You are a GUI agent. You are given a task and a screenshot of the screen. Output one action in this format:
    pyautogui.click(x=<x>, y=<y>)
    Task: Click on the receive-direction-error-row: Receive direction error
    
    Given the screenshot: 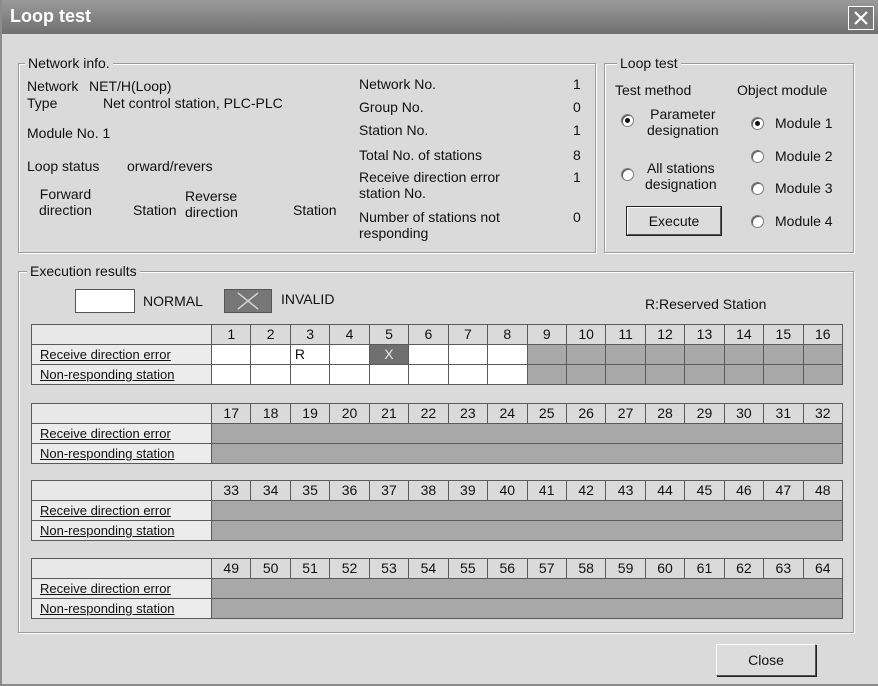 What is the action you would take?
    pyautogui.click(x=437, y=588)
    